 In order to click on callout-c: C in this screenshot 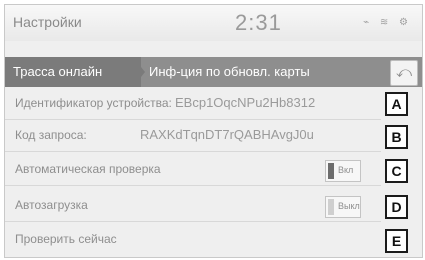, I will do `click(396, 171)`.